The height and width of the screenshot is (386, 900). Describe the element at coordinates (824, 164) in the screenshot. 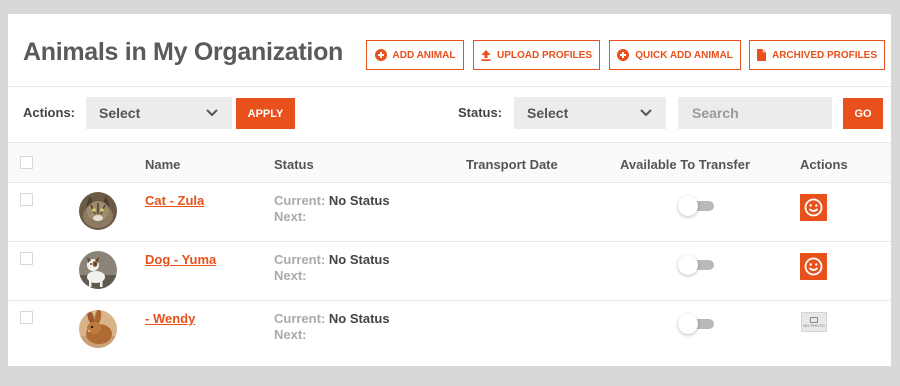

I see `column-header-actions: Actions` at that location.